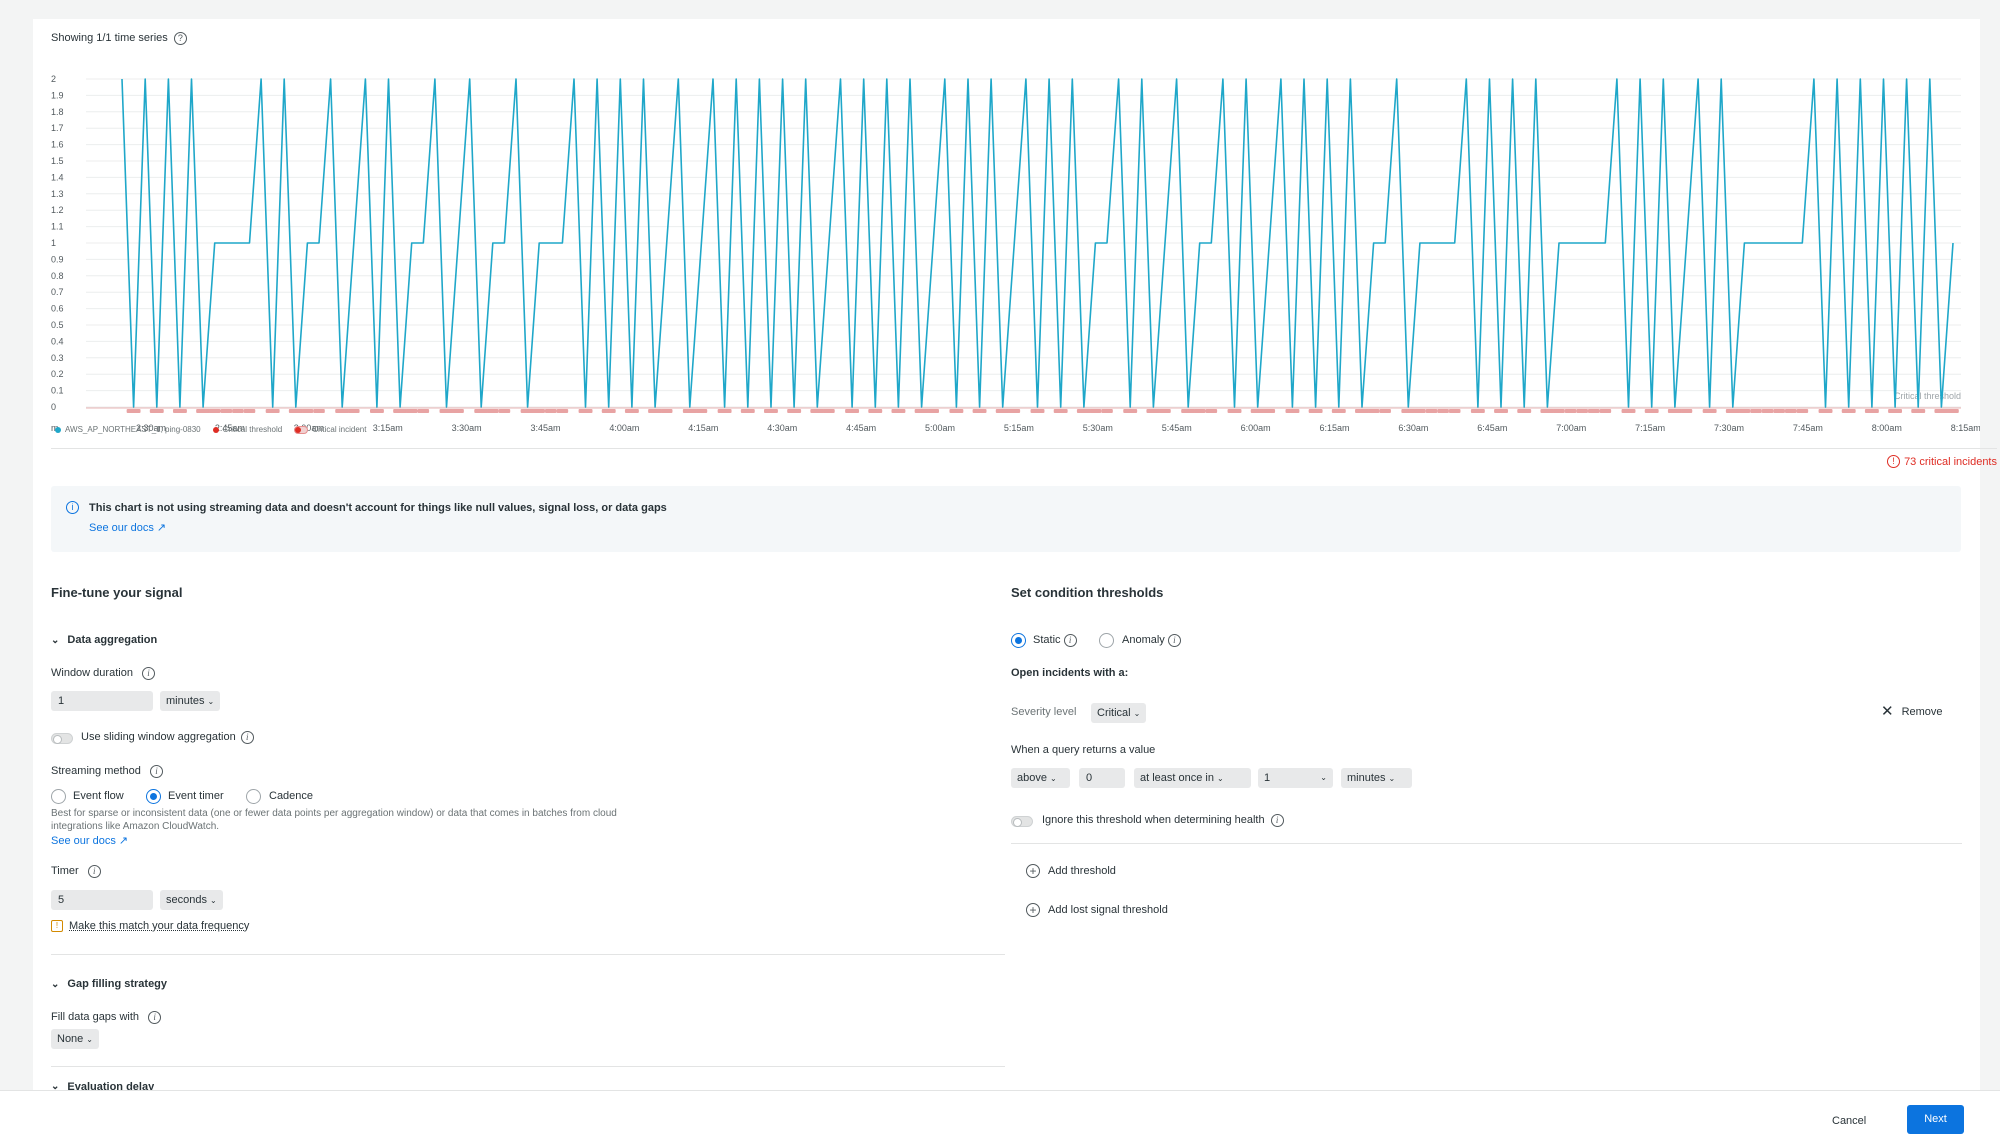  I want to click on legend-item-incident: Critical incident, so click(330, 429).